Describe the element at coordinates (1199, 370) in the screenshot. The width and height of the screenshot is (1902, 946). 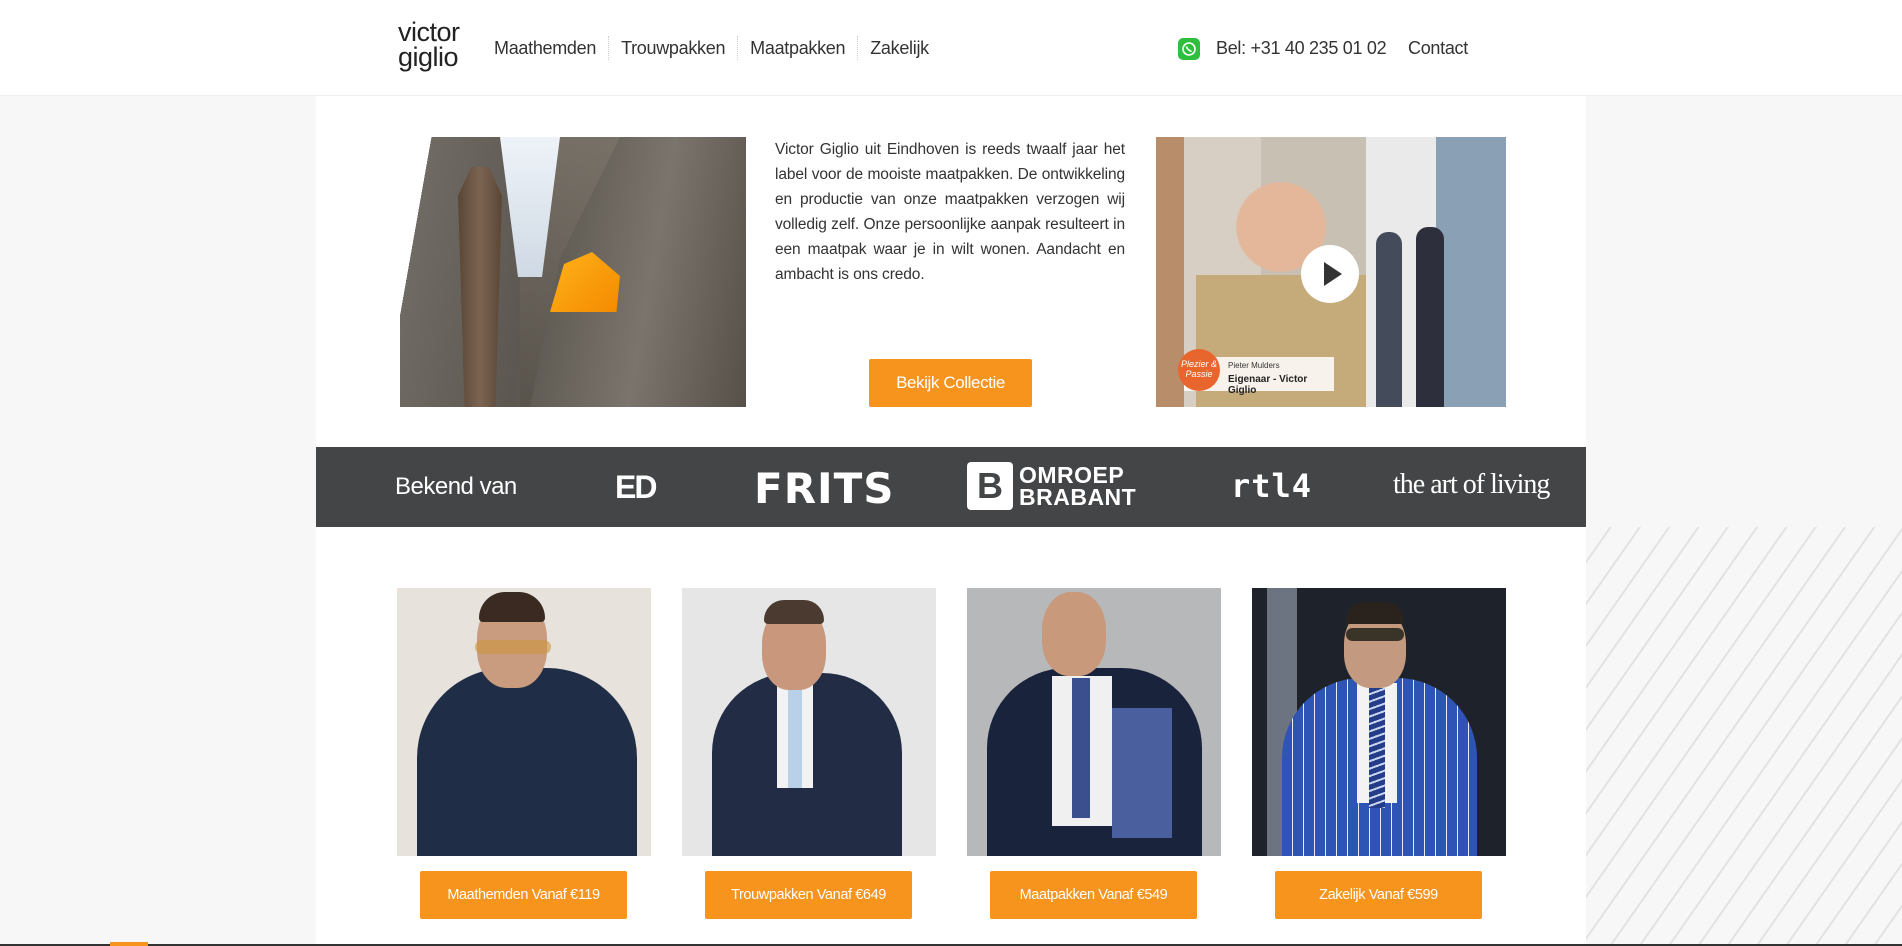
I see `show-badge: Plezier & Passie` at that location.